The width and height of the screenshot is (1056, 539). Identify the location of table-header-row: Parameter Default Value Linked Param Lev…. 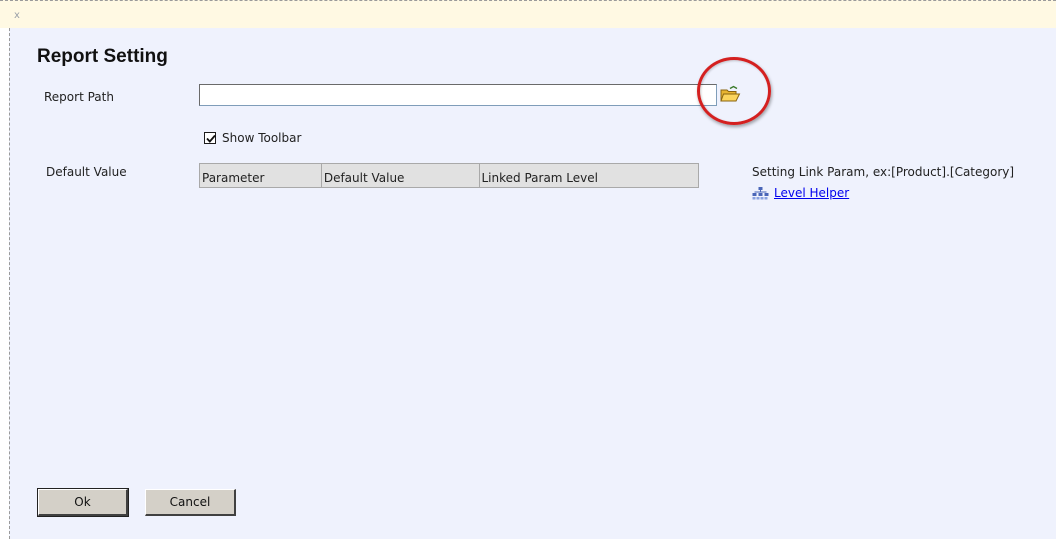
(449, 175).